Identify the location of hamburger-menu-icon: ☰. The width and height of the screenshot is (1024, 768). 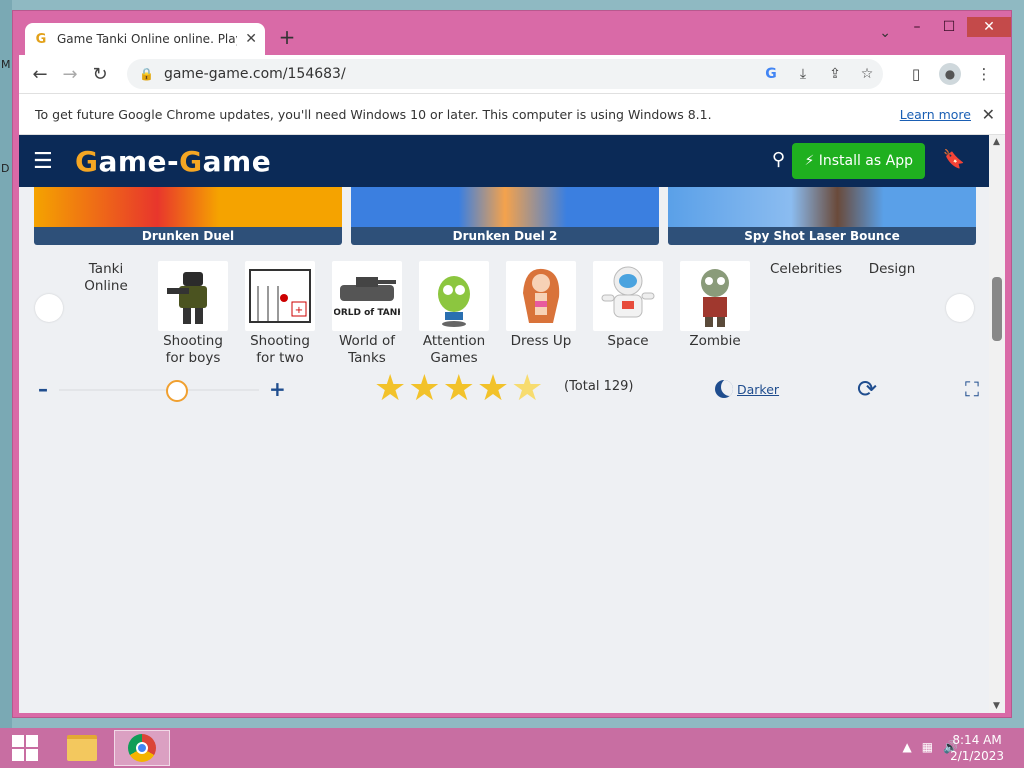
(46, 161).